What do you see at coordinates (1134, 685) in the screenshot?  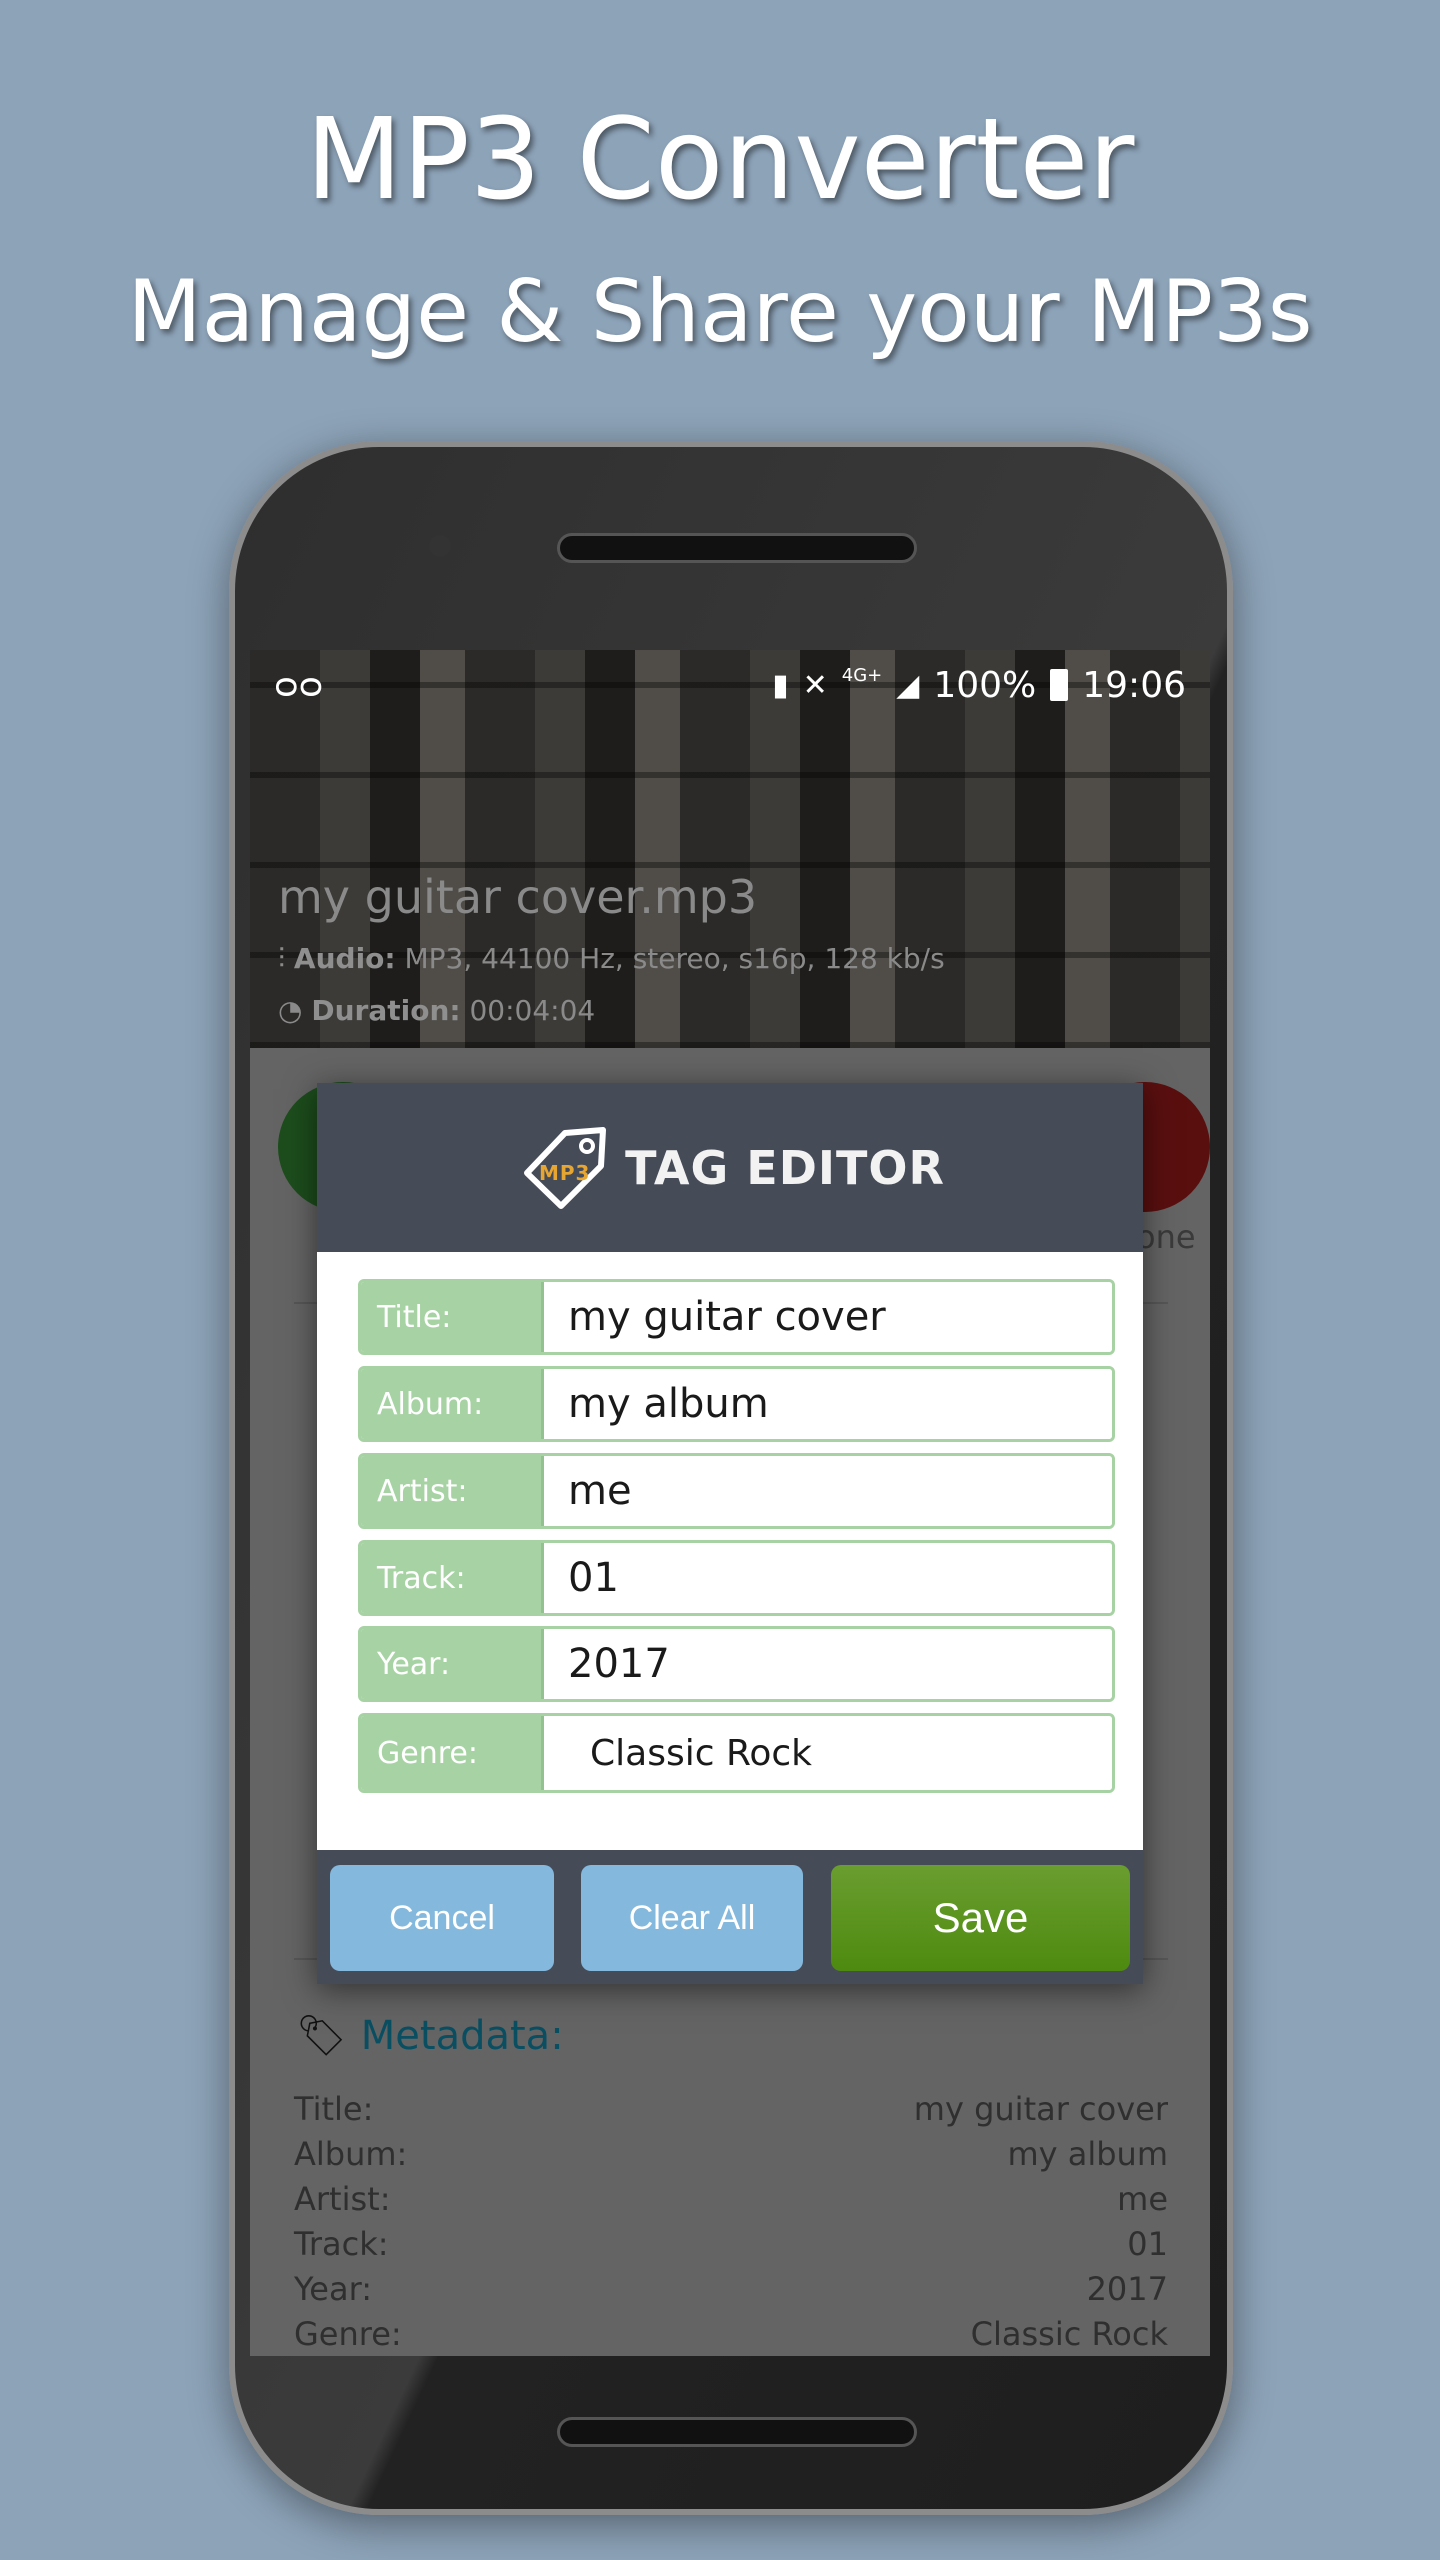 I see `clock: 19:06` at bounding box center [1134, 685].